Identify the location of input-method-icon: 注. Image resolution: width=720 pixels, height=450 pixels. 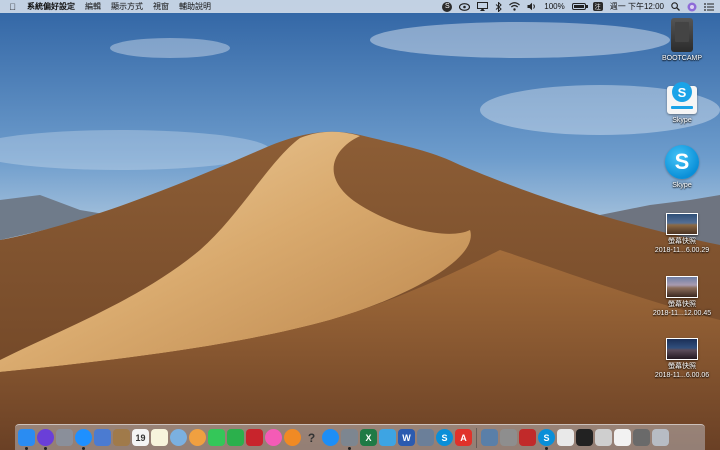
(597, 6).